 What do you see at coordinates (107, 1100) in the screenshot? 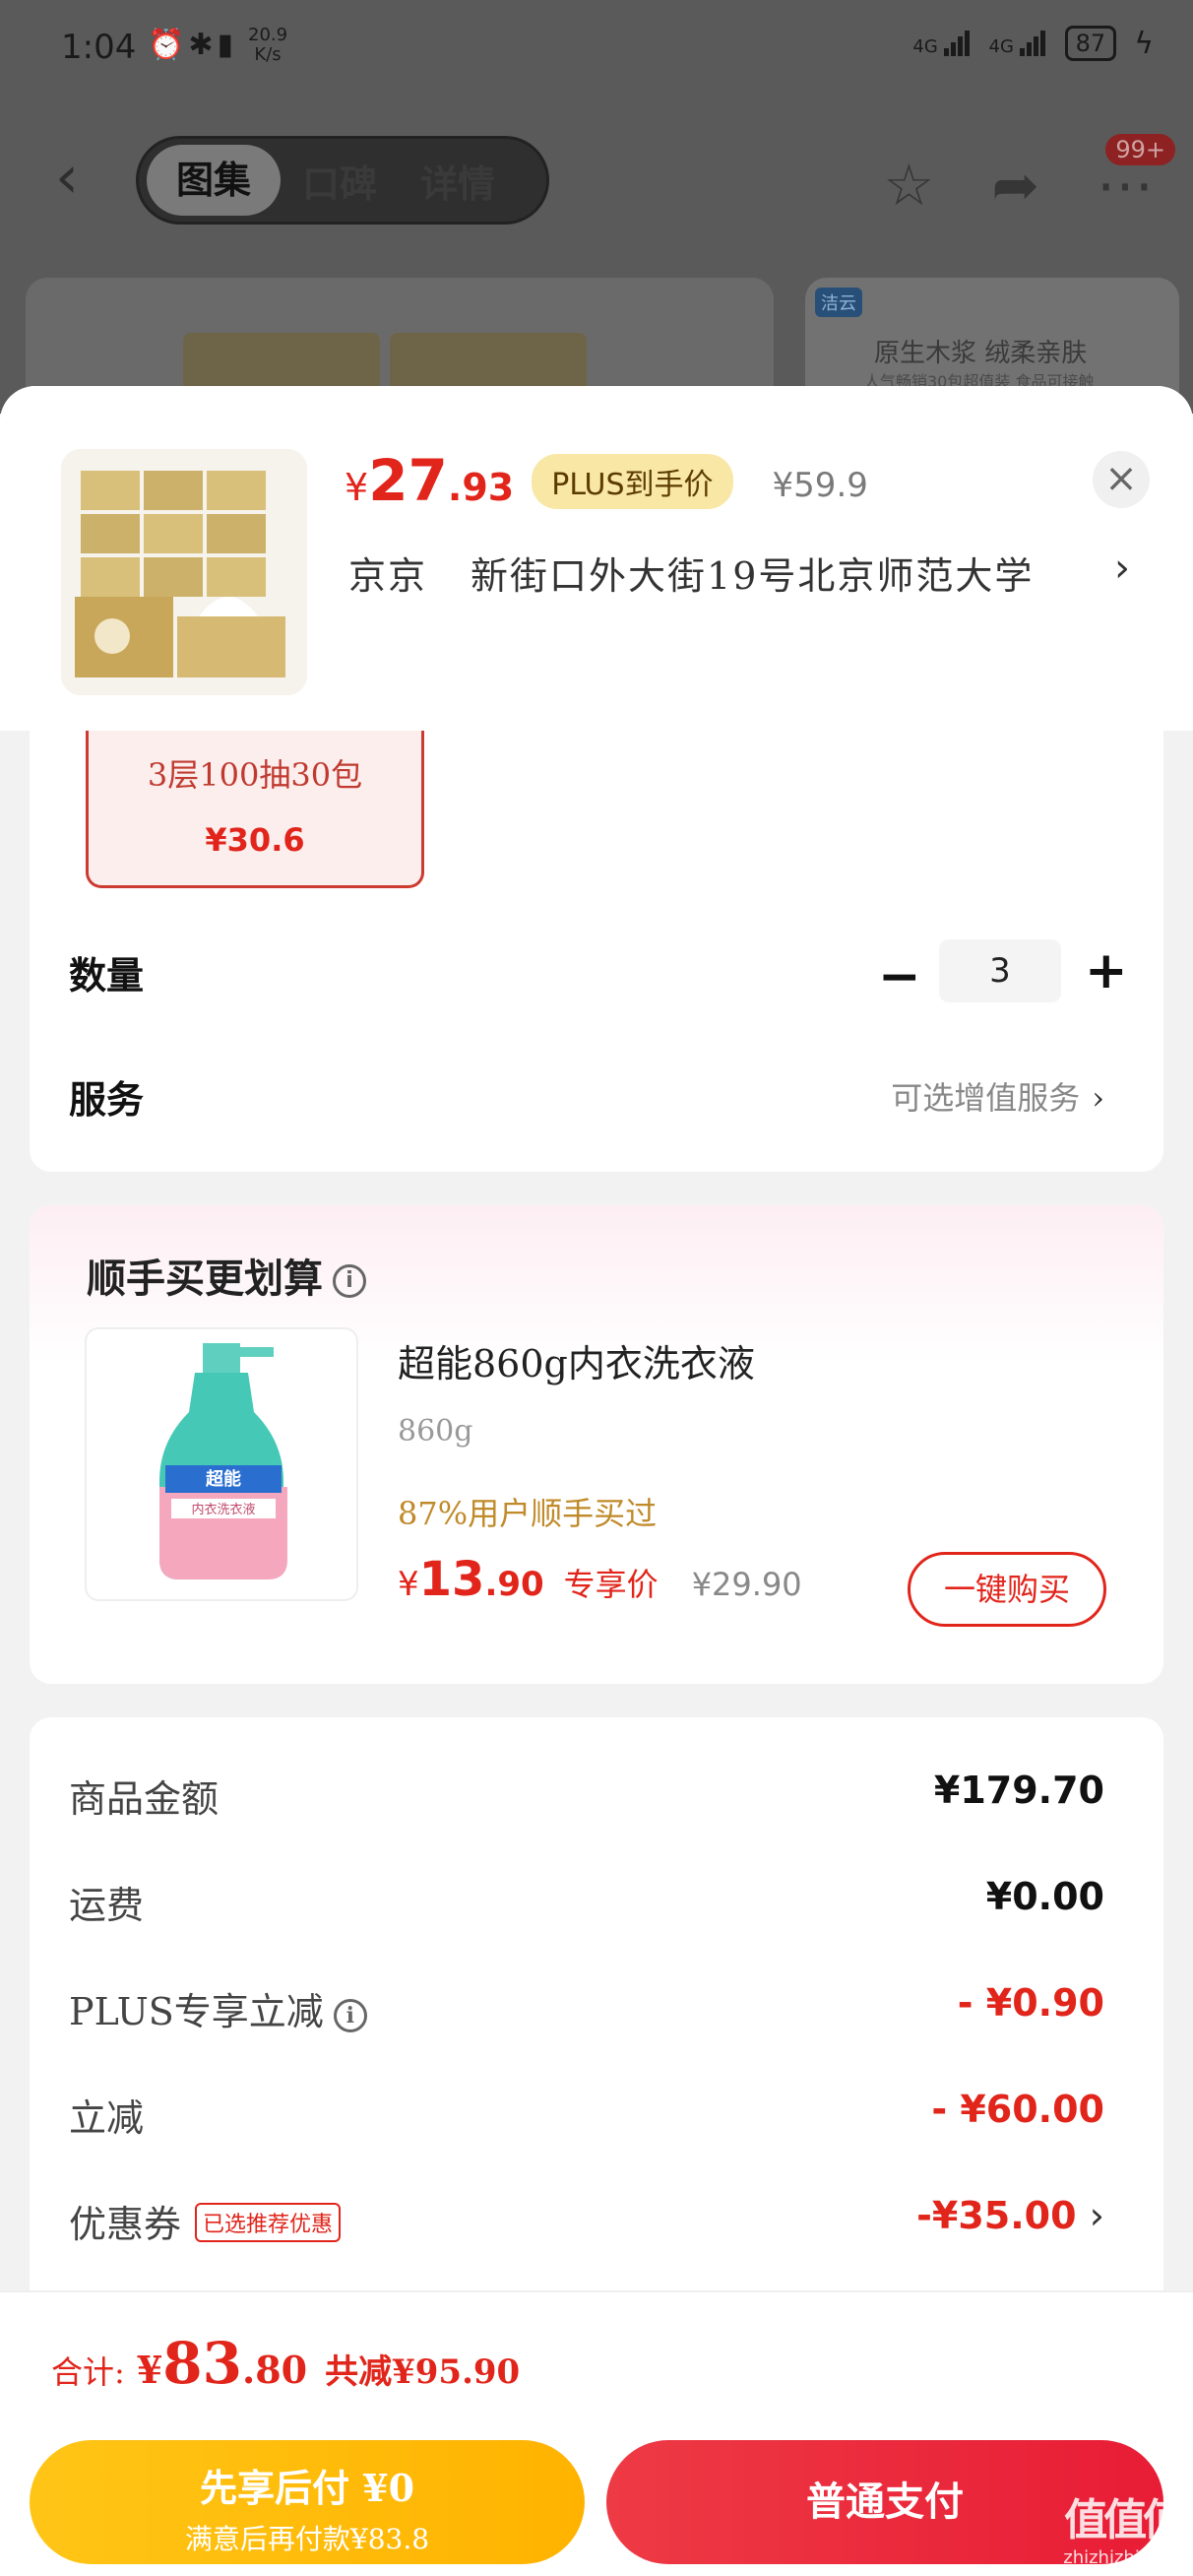
I see `service-label: 服务` at bounding box center [107, 1100].